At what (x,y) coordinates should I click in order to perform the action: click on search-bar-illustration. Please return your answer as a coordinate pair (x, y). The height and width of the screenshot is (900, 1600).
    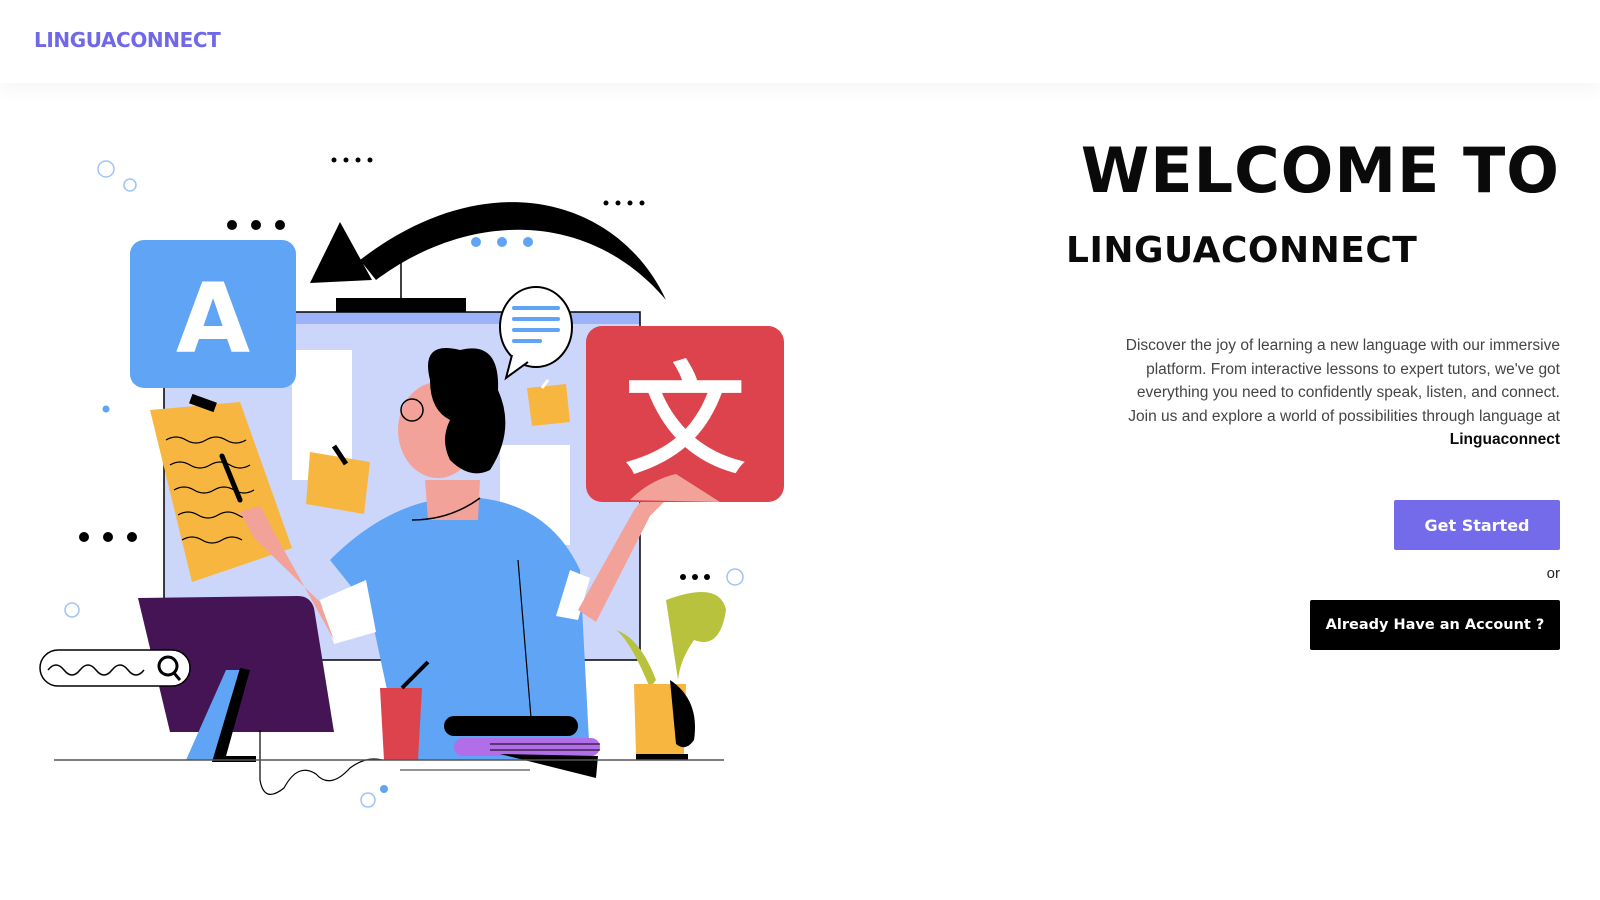
    Looking at the image, I should click on (115, 668).